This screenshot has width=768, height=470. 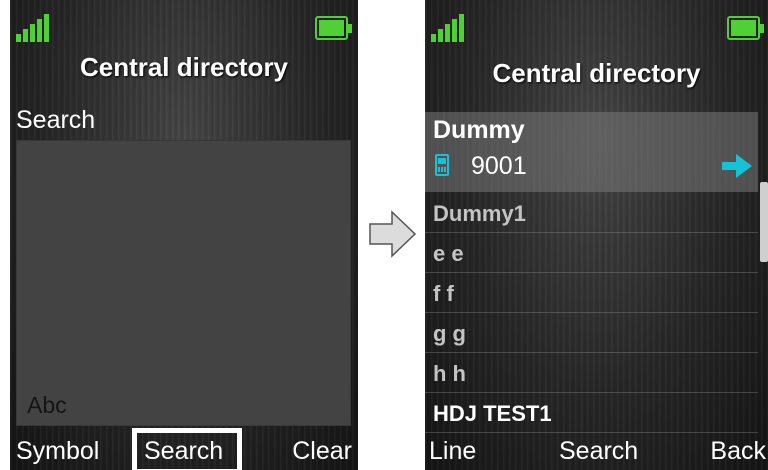 What do you see at coordinates (591, 413) in the screenshot?
I see `list-item: HDJ TEST1` at bounding box center [591, 413].